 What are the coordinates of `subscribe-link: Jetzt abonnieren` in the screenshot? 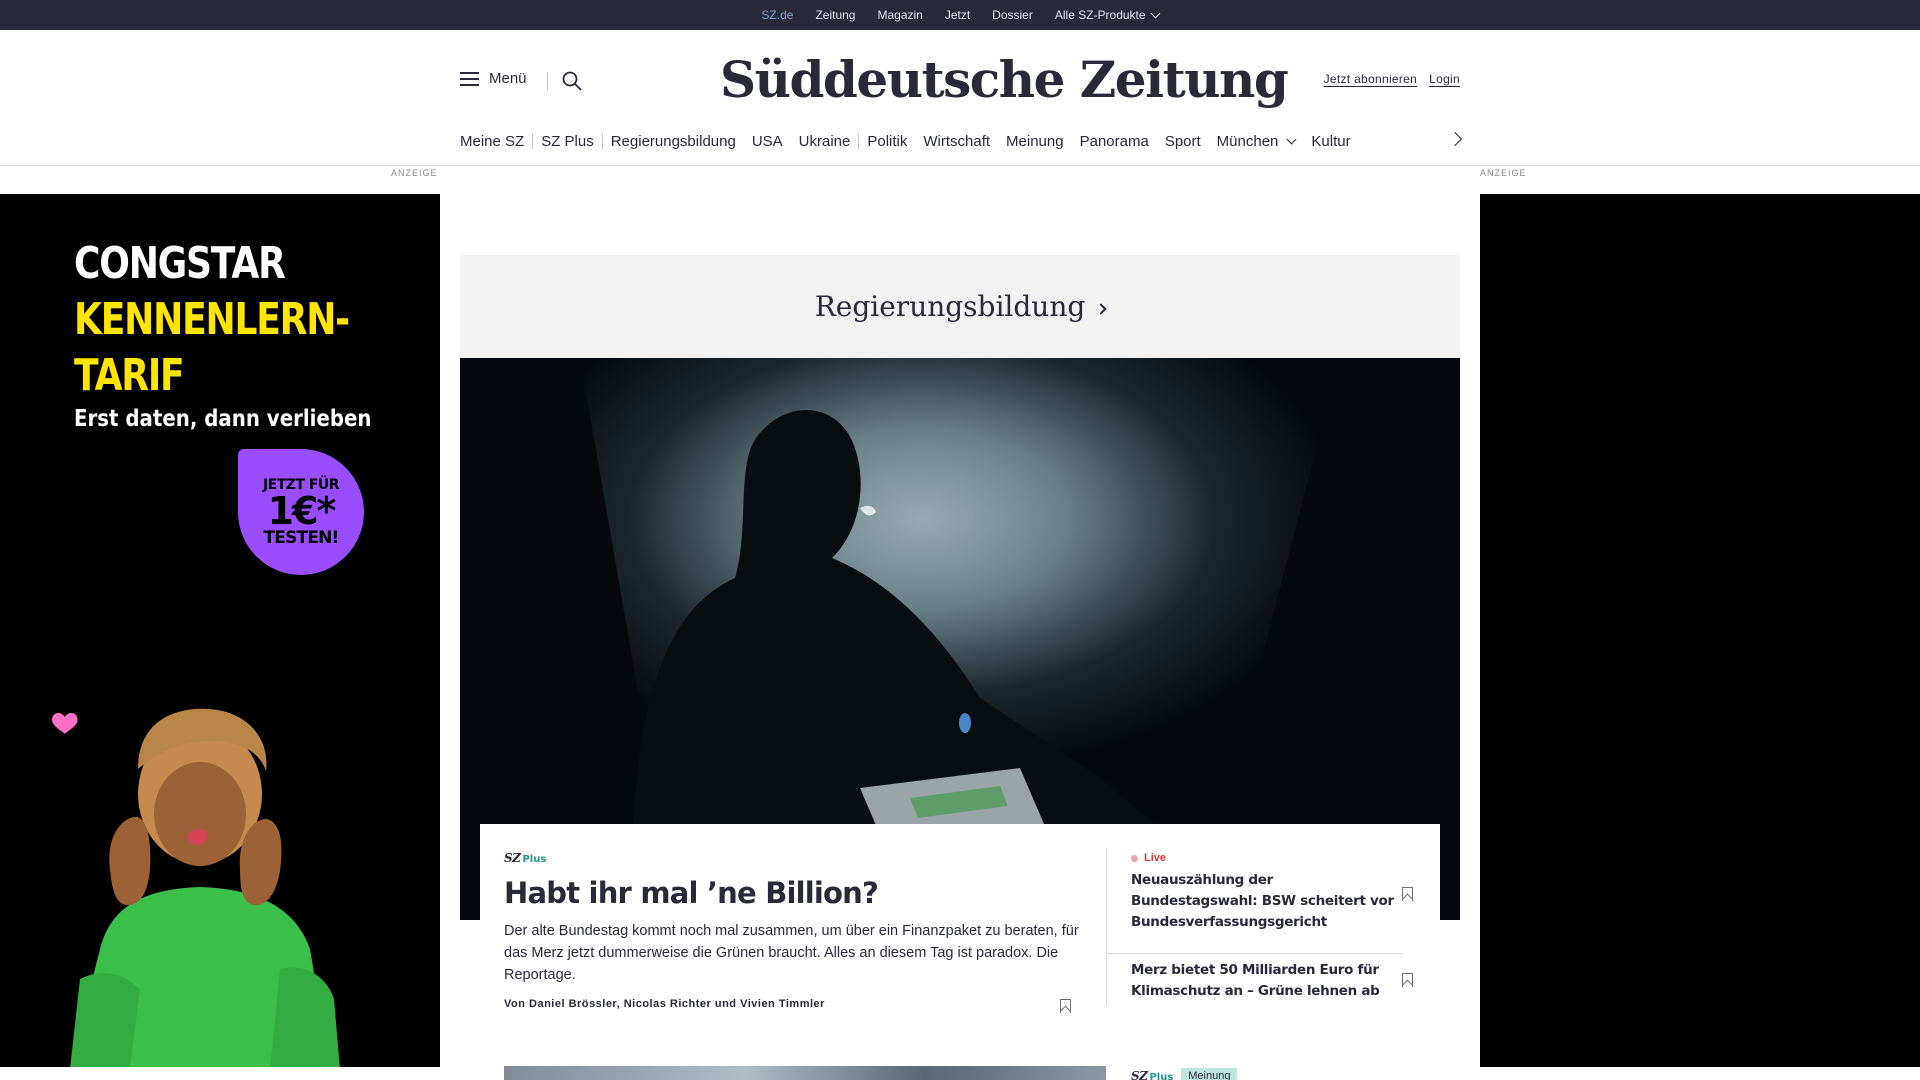 It's located at (1371, 79).